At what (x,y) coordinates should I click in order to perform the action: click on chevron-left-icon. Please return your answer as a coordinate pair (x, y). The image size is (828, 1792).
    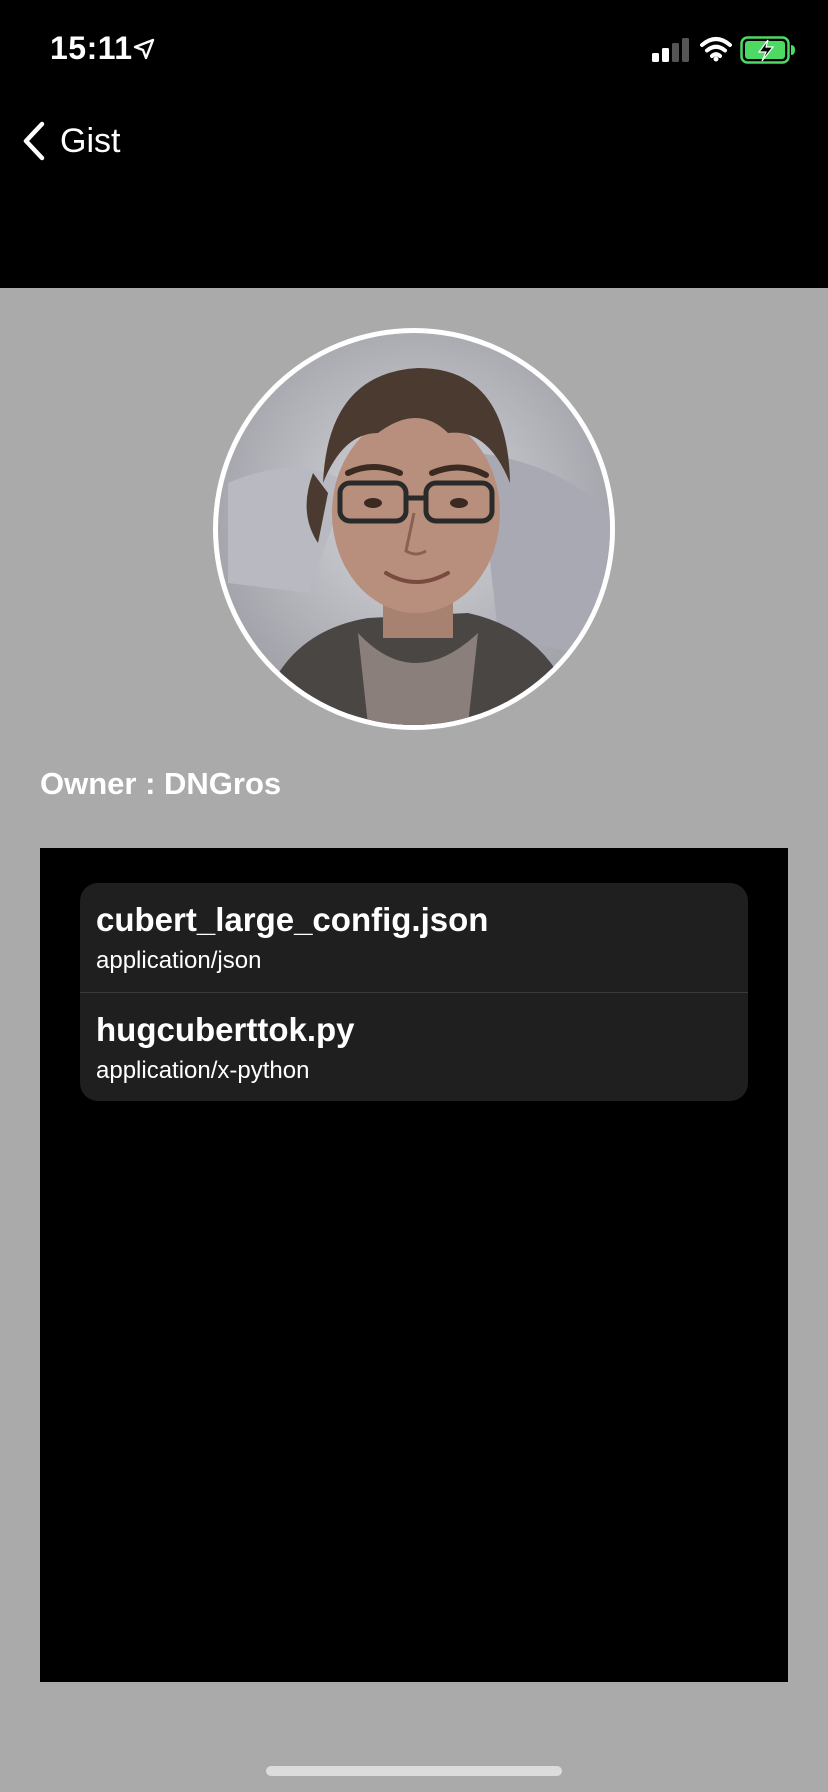
    Looking at the image, I should click on (34, 141).